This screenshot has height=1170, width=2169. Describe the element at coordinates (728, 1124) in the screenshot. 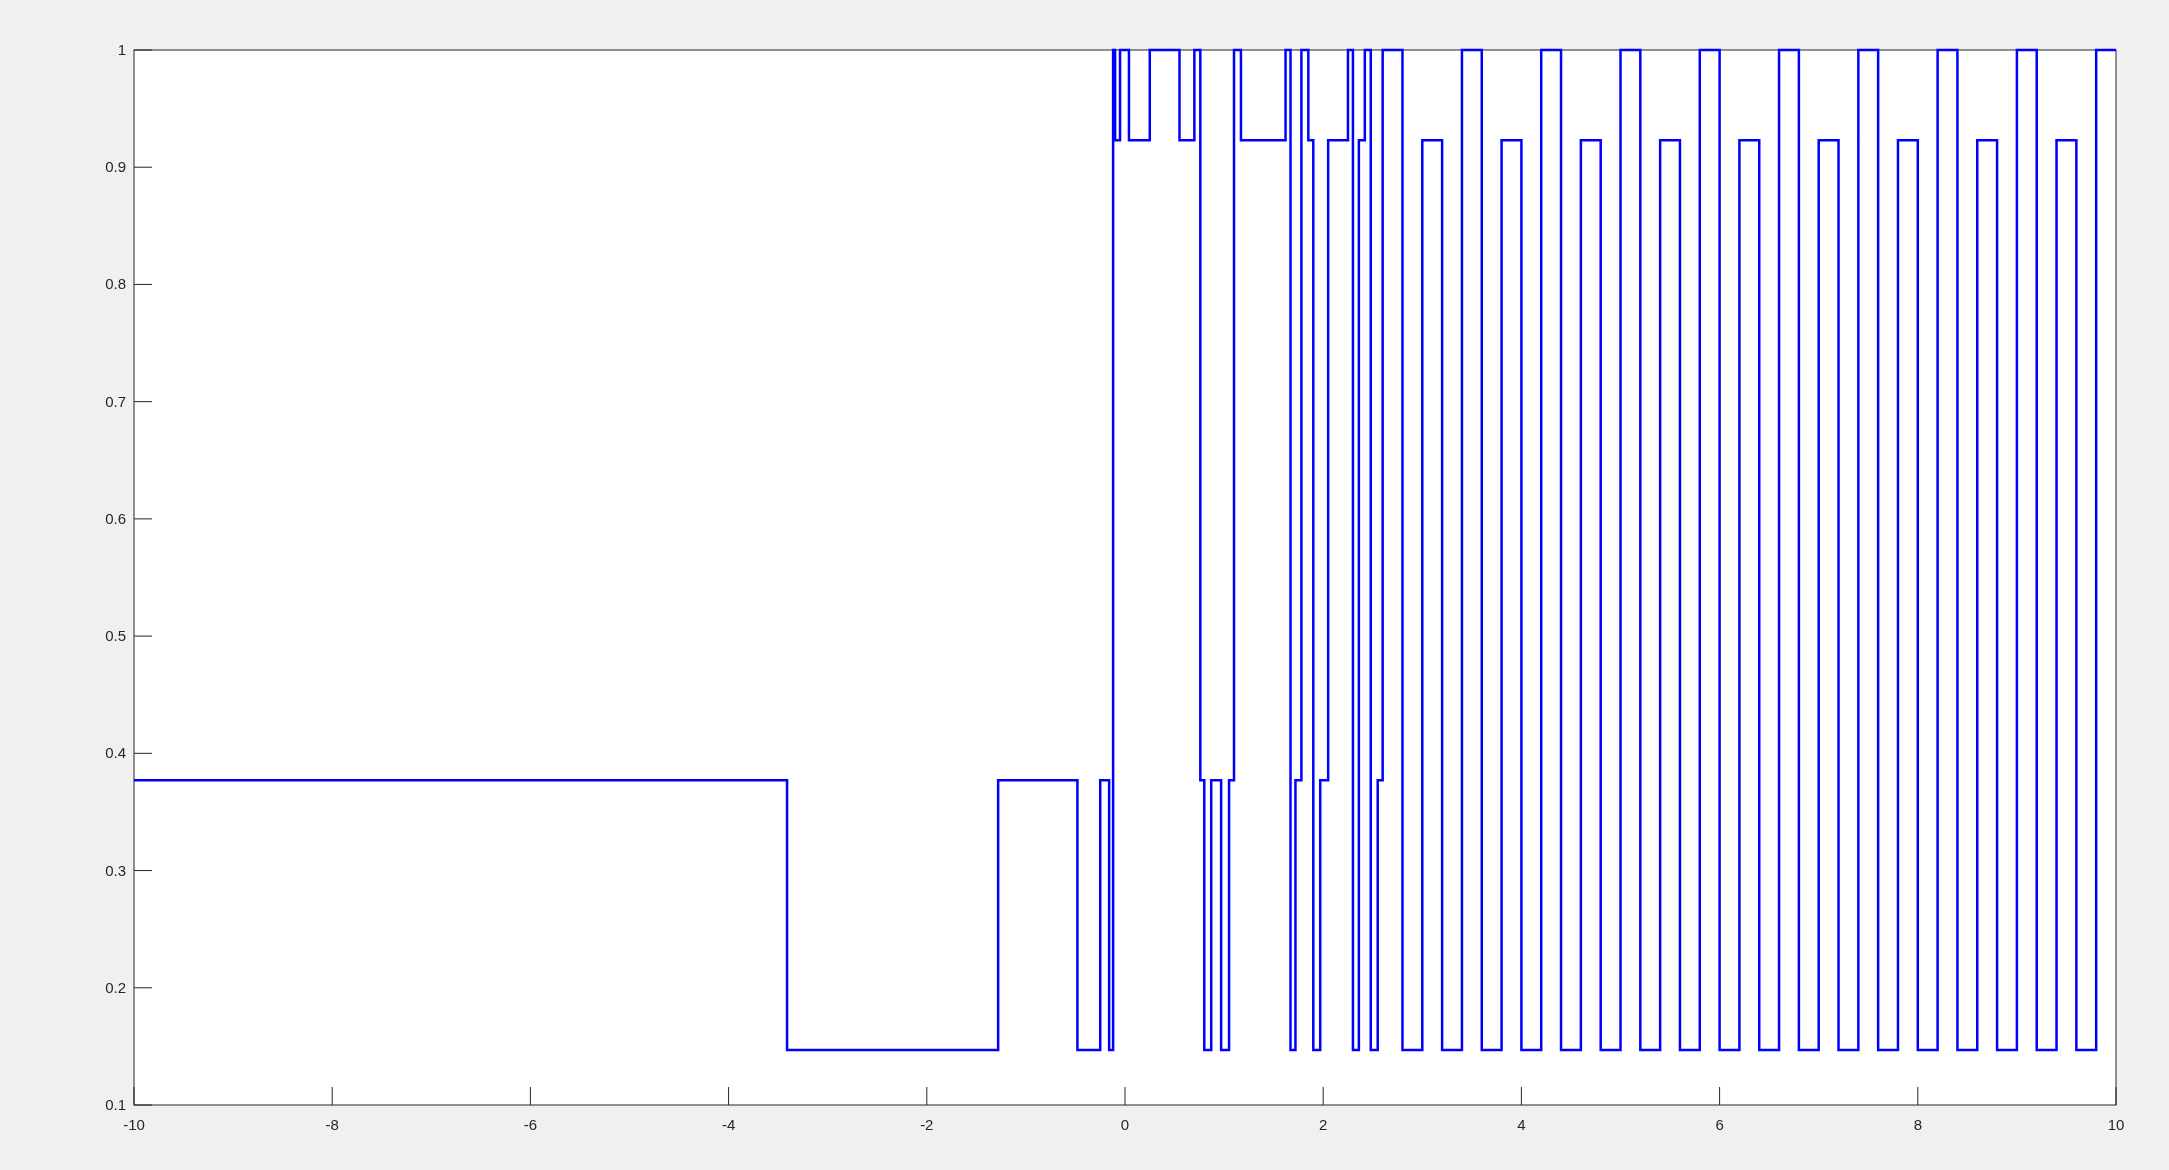

I see `x-tick-label: -4` at that location.